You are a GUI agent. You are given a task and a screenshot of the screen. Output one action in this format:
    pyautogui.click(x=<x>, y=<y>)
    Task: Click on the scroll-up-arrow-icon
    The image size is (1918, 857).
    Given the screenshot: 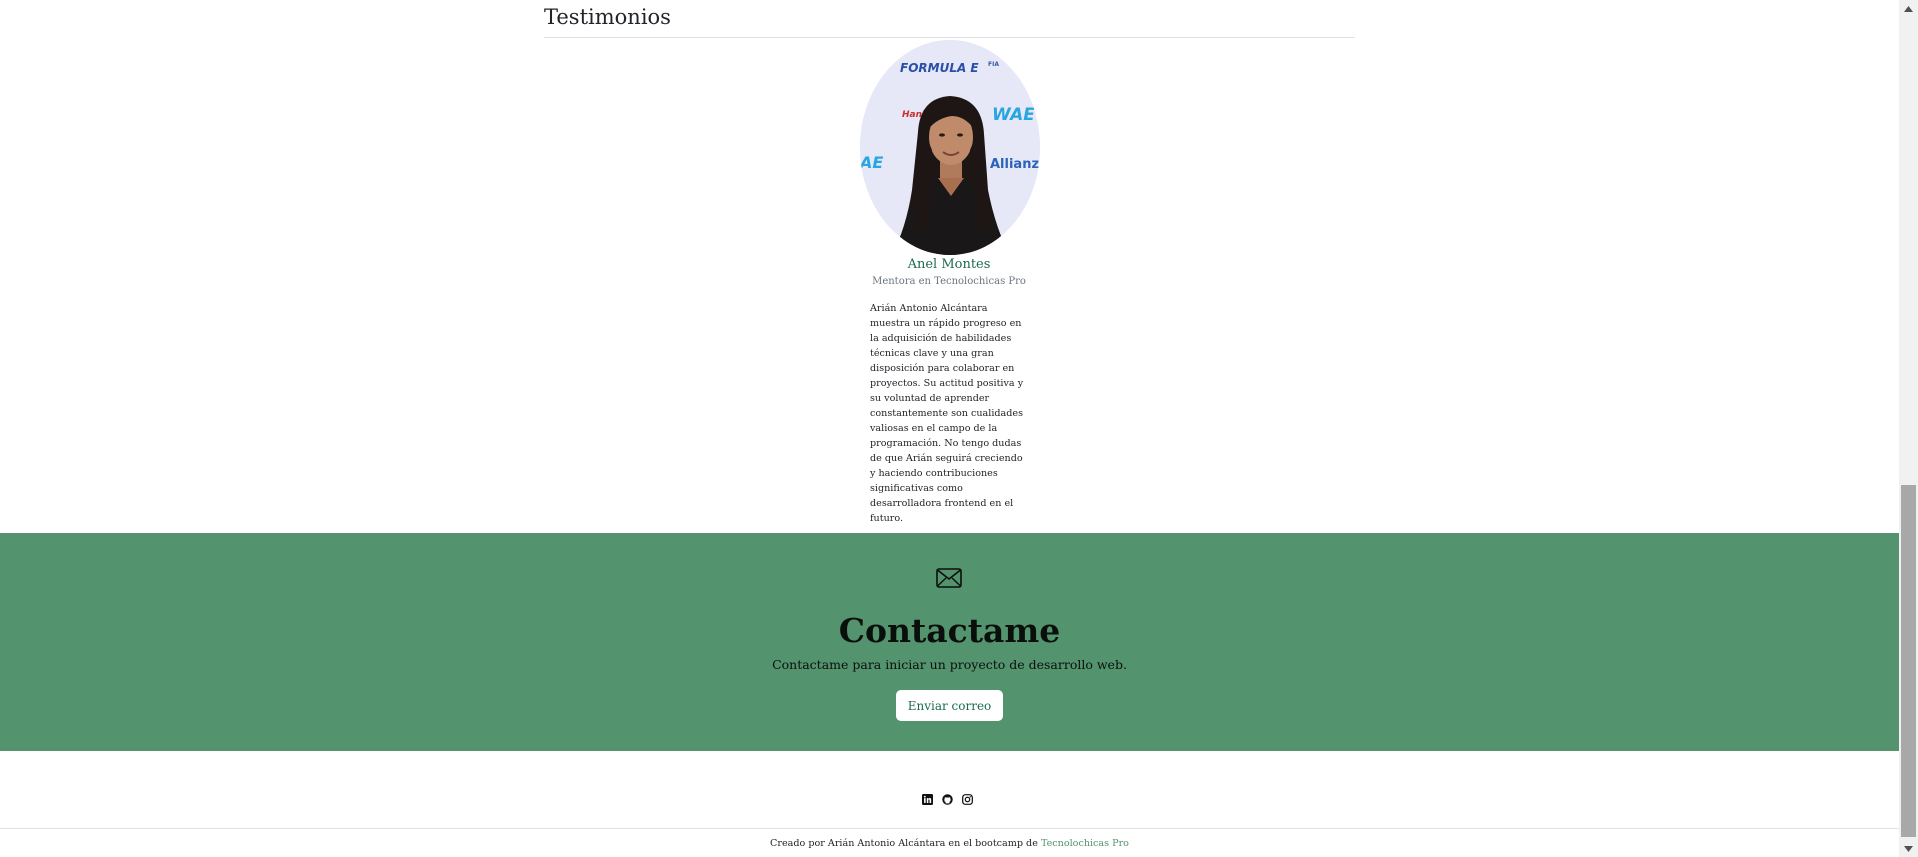 What is the action you would take?
    pyautogui.click(x=1908, y=8)
    